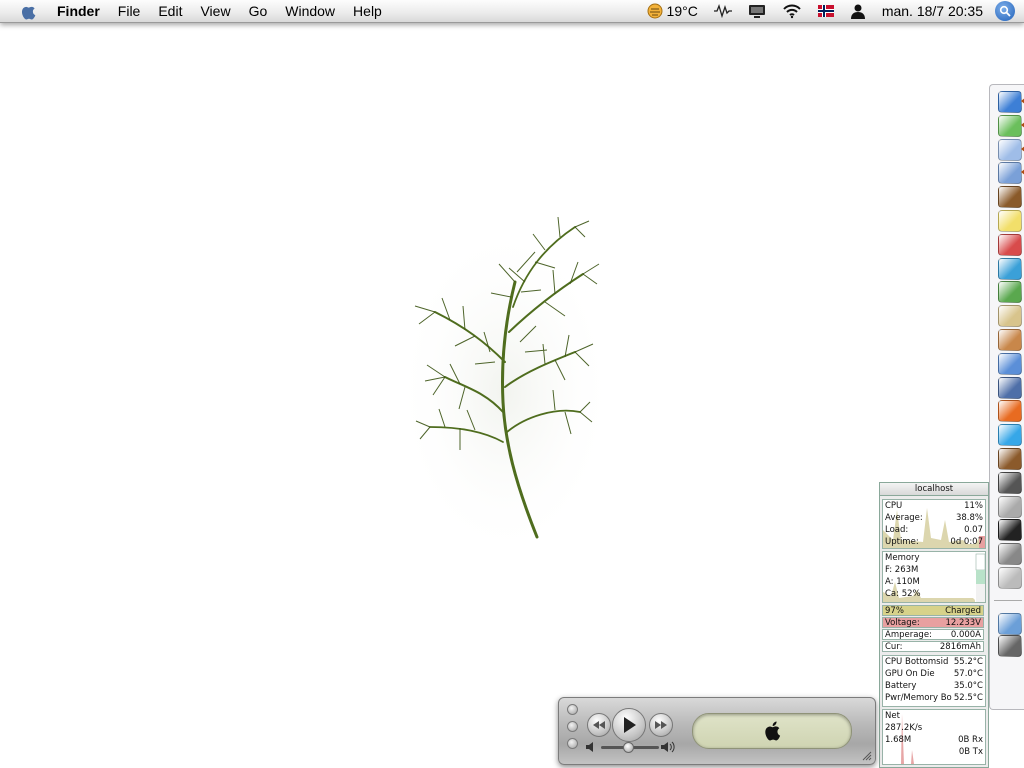 The height and width of the screenshot is (768, 1024). Describe the element at coordinates (933, 634) in the screenshot. I see `battery-amperage-row: Amperage: 0.000A` at that location.